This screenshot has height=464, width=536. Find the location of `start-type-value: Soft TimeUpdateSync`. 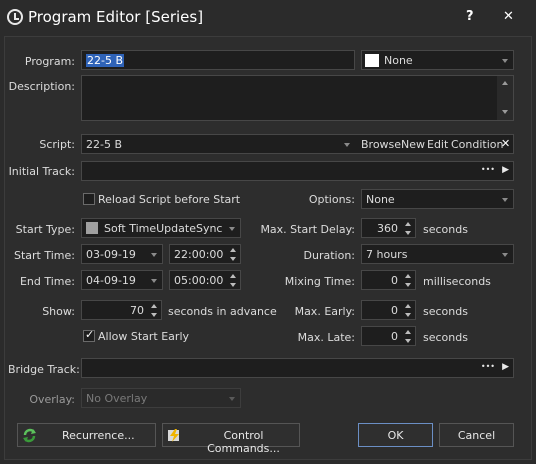

start-type-value: Soft TimeUpdateSync is located at coordinates (163, 228).